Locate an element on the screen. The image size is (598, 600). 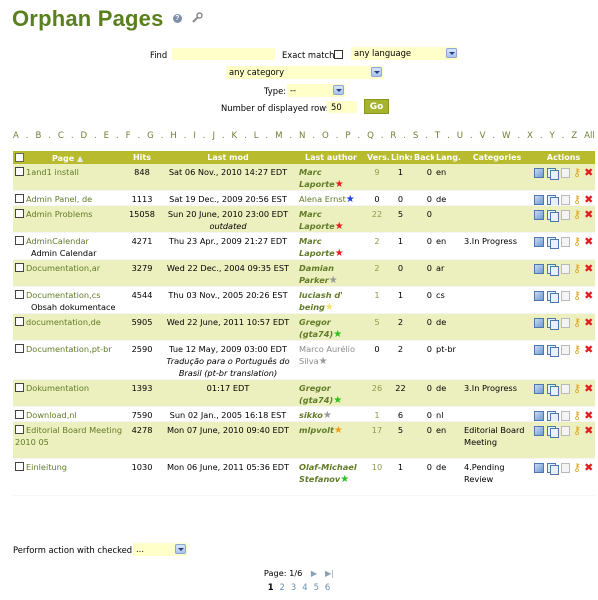
page-link-2: 2 is located at coordinates (282, 587).